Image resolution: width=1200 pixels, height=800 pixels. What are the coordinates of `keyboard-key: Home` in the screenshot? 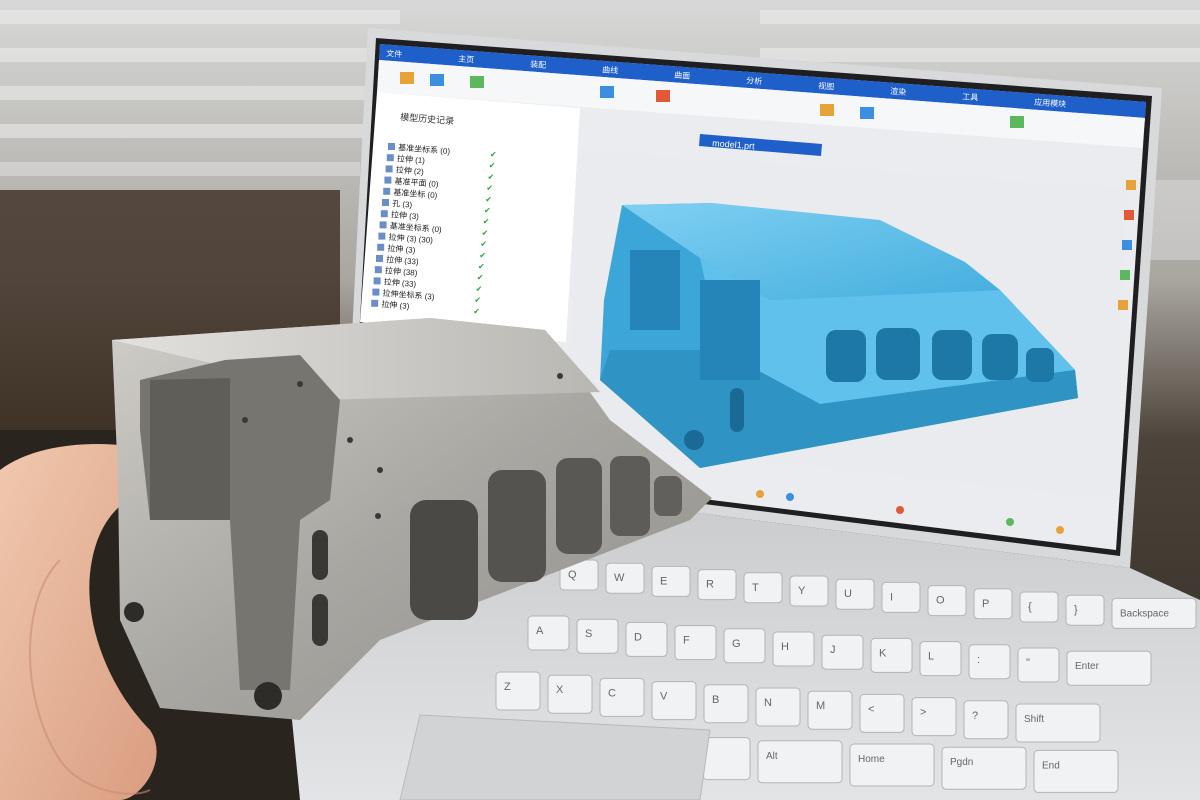 It's located at (892, 765).